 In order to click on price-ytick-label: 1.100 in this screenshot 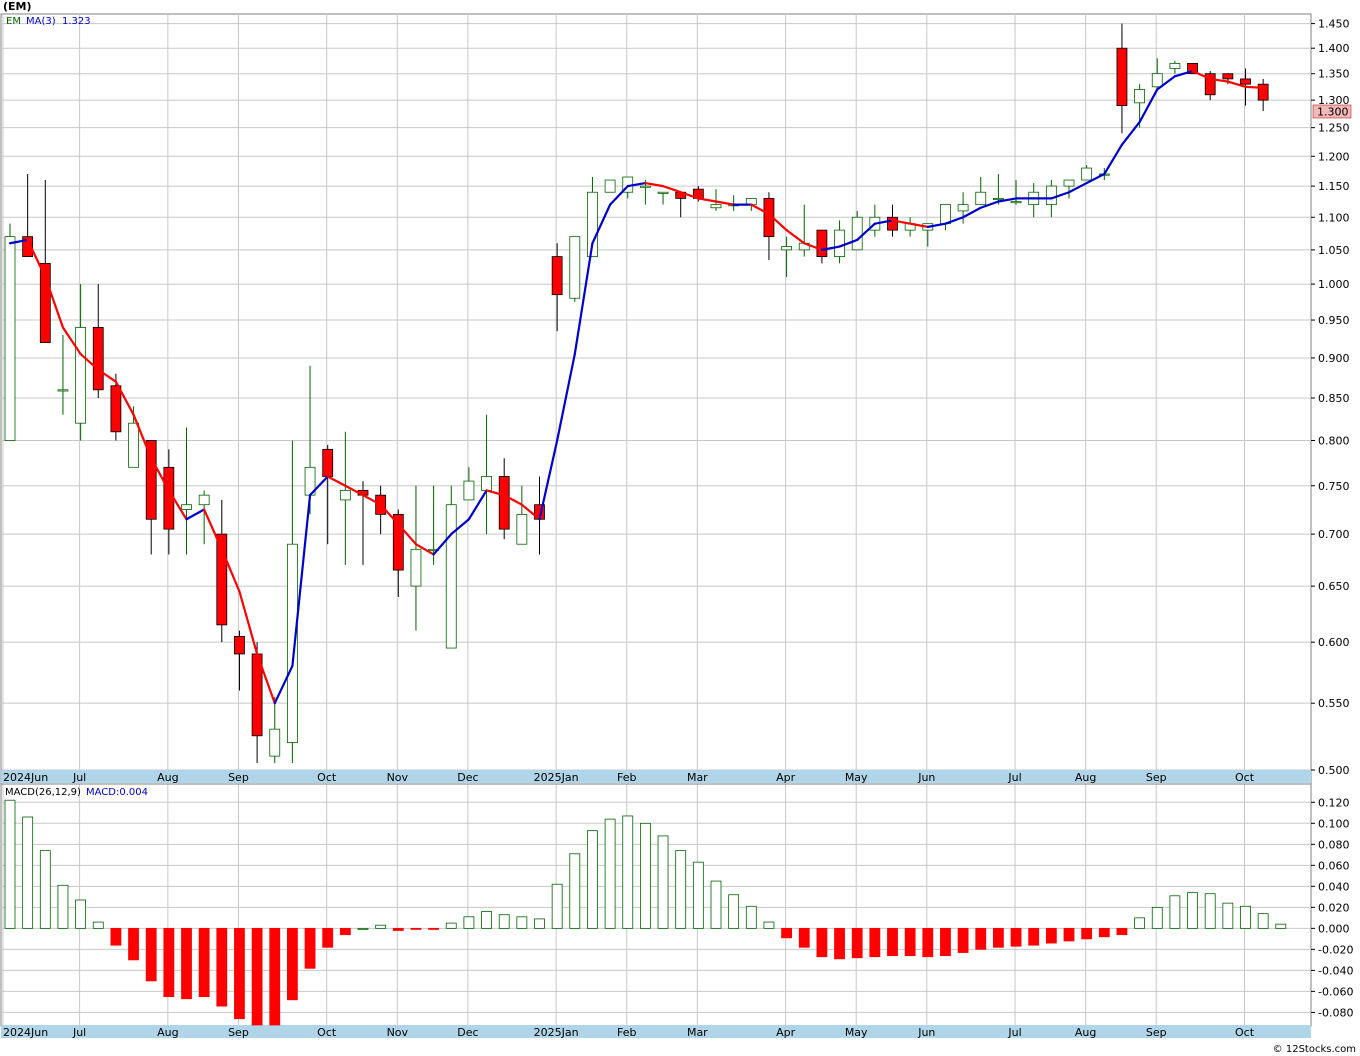, I will do `click(1334, 217)`.